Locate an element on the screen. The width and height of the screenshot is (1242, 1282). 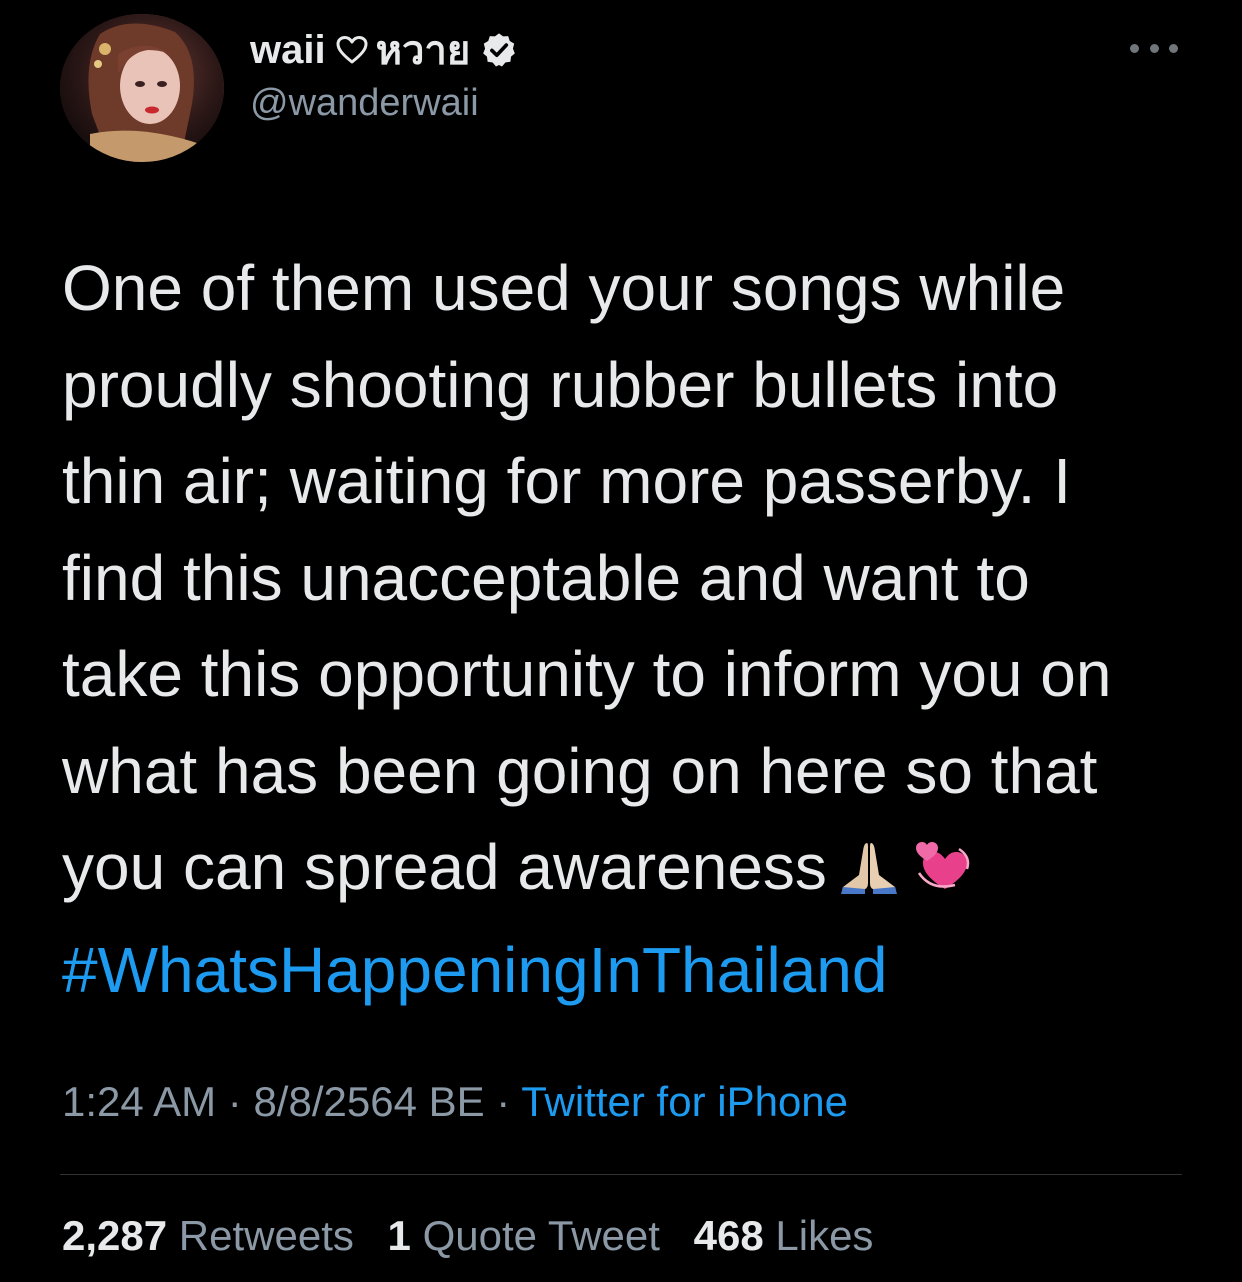
likes-label: Likes is located at coordinates (824, 1235).